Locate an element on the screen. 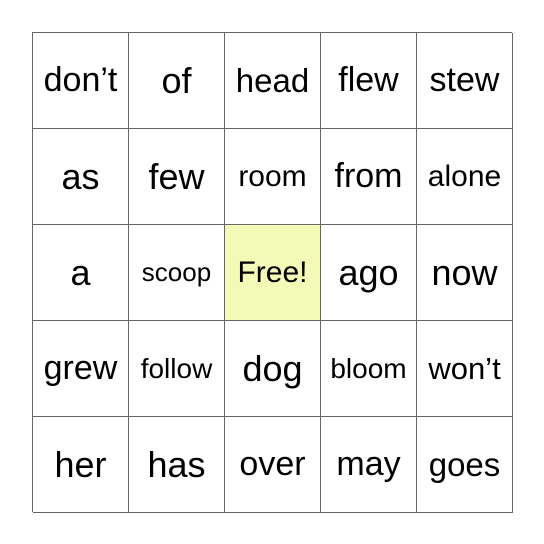  bingo-cell: alone is located at coordinates (465, 177).